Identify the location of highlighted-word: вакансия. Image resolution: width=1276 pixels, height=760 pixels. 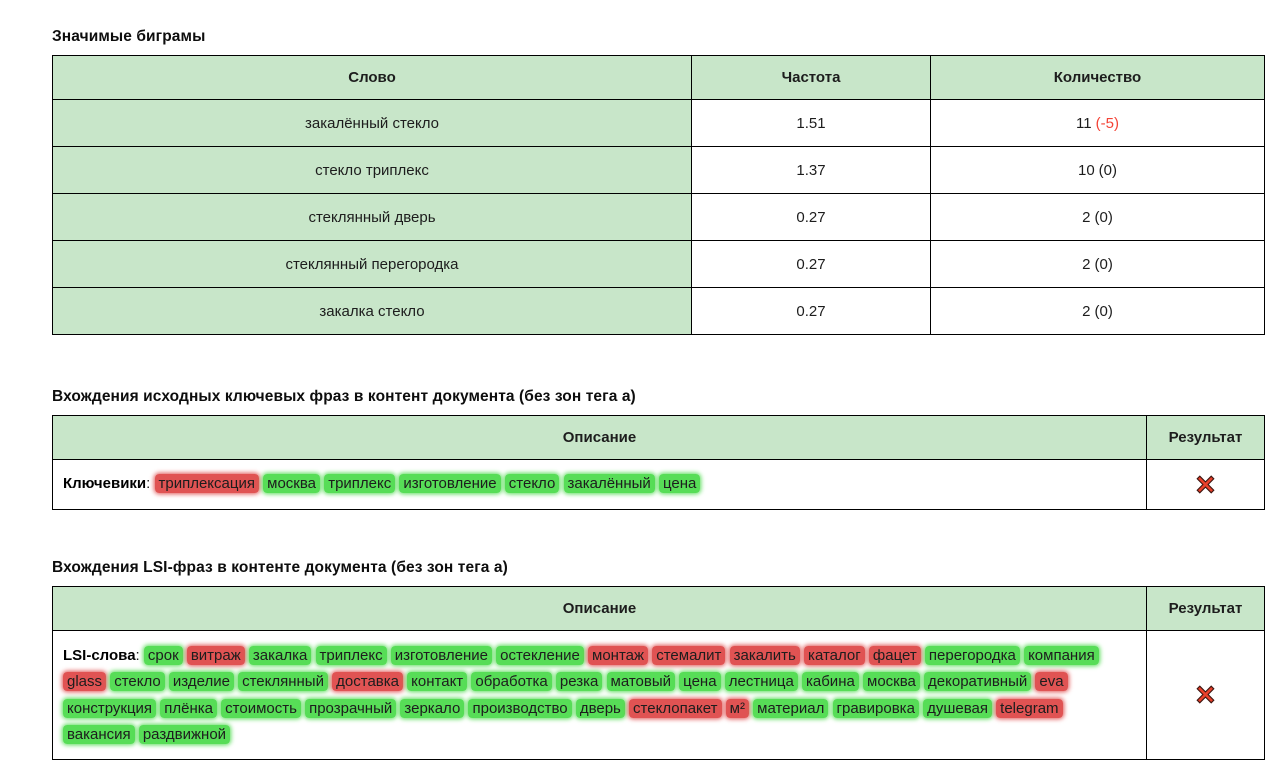
(99, 734).